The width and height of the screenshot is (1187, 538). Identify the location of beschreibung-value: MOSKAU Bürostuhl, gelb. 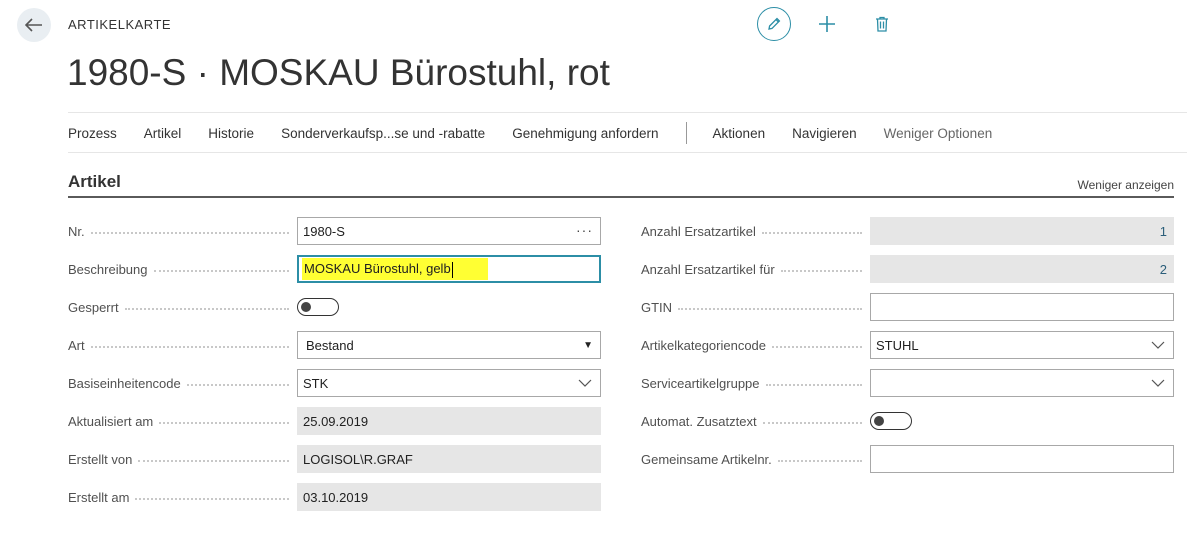
(395, 269).